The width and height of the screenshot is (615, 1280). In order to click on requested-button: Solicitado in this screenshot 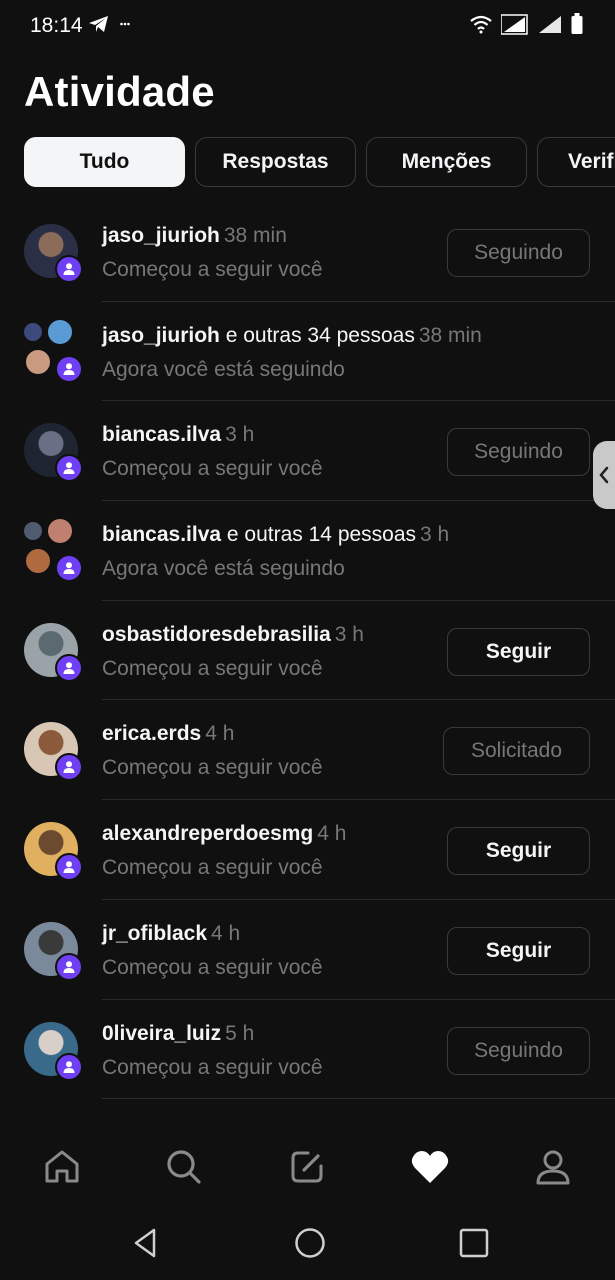, I will do `click(516, 751)`.